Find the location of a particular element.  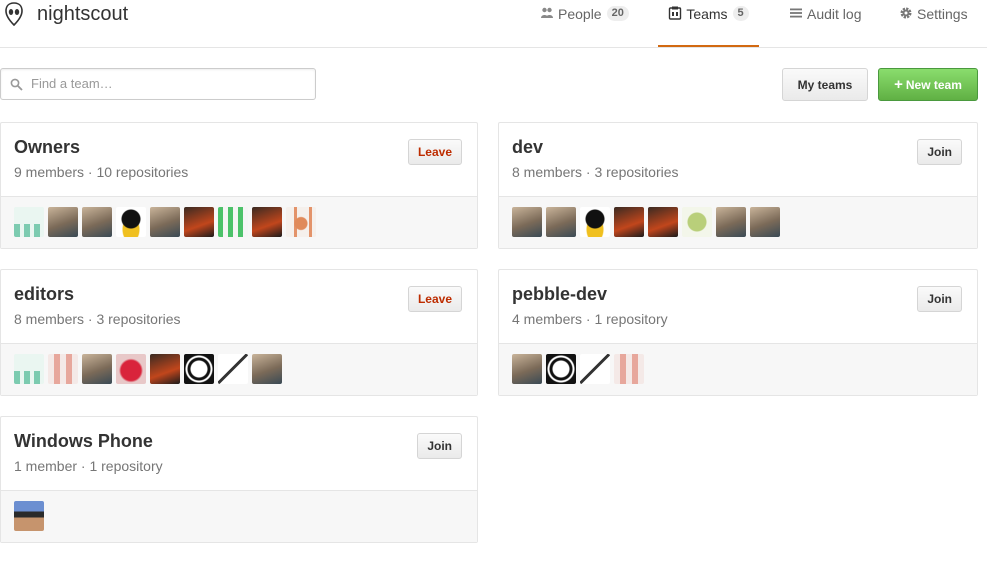

people-icon is located at coordinates (547, 12).